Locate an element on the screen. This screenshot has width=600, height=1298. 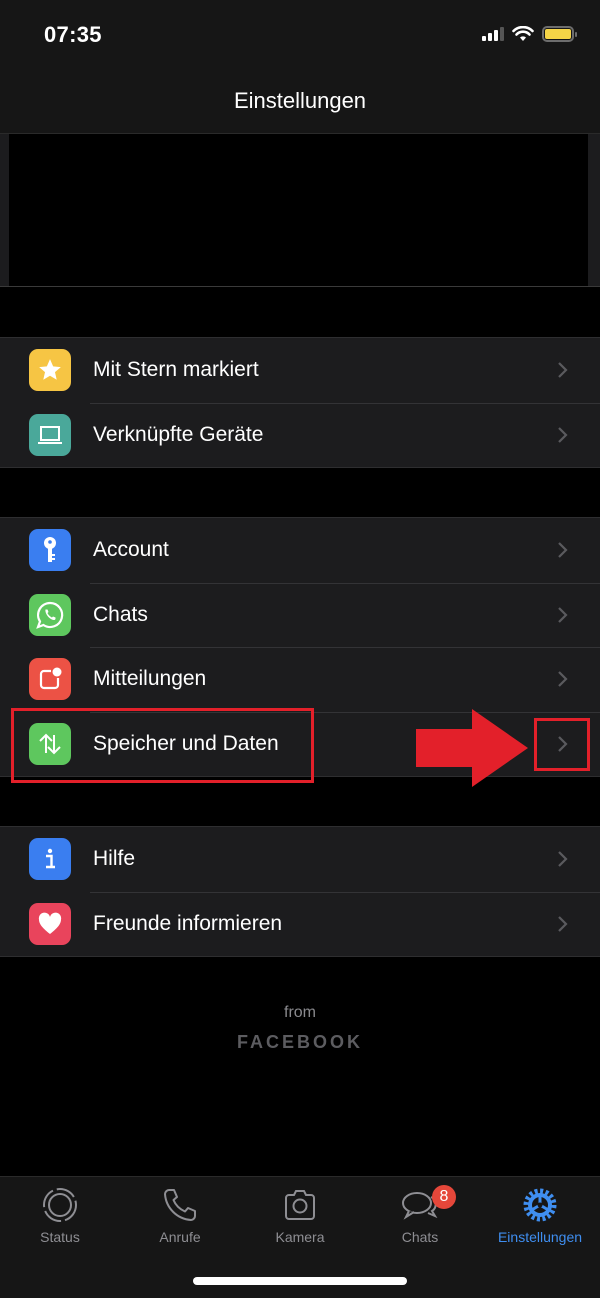
heart-icon is located at coordinates (50, 923).